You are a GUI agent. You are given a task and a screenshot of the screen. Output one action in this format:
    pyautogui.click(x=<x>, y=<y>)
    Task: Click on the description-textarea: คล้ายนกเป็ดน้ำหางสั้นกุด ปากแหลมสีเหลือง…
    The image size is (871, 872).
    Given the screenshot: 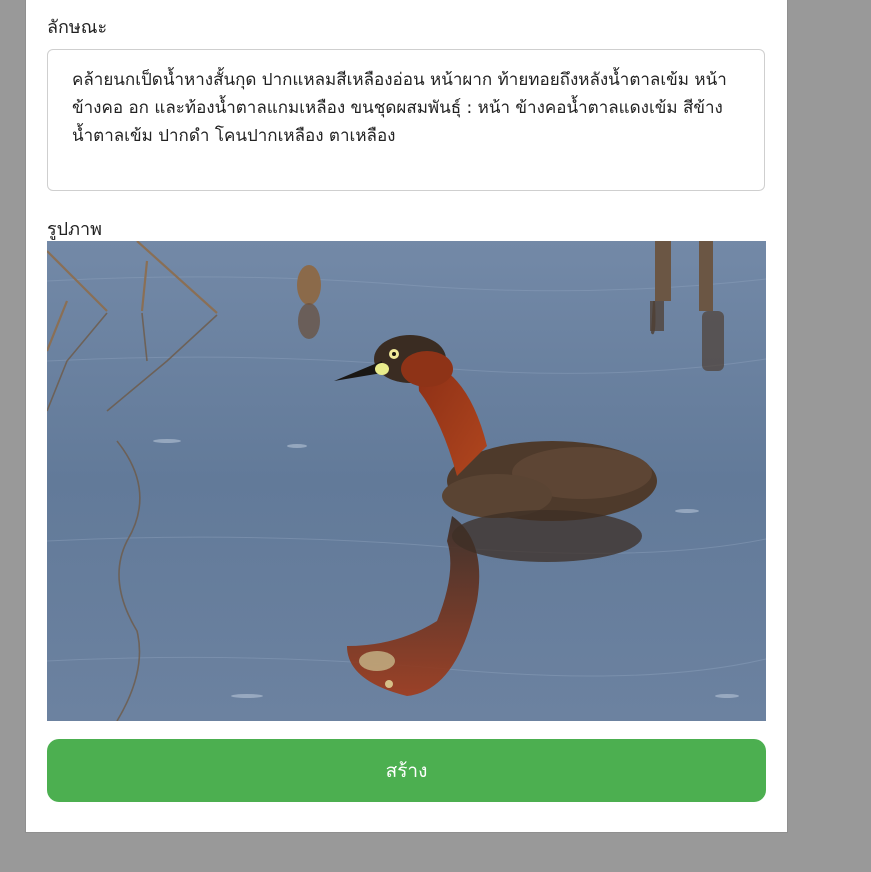 What is the action you would take?
    pyautogui.click(x=406, y=120)
    